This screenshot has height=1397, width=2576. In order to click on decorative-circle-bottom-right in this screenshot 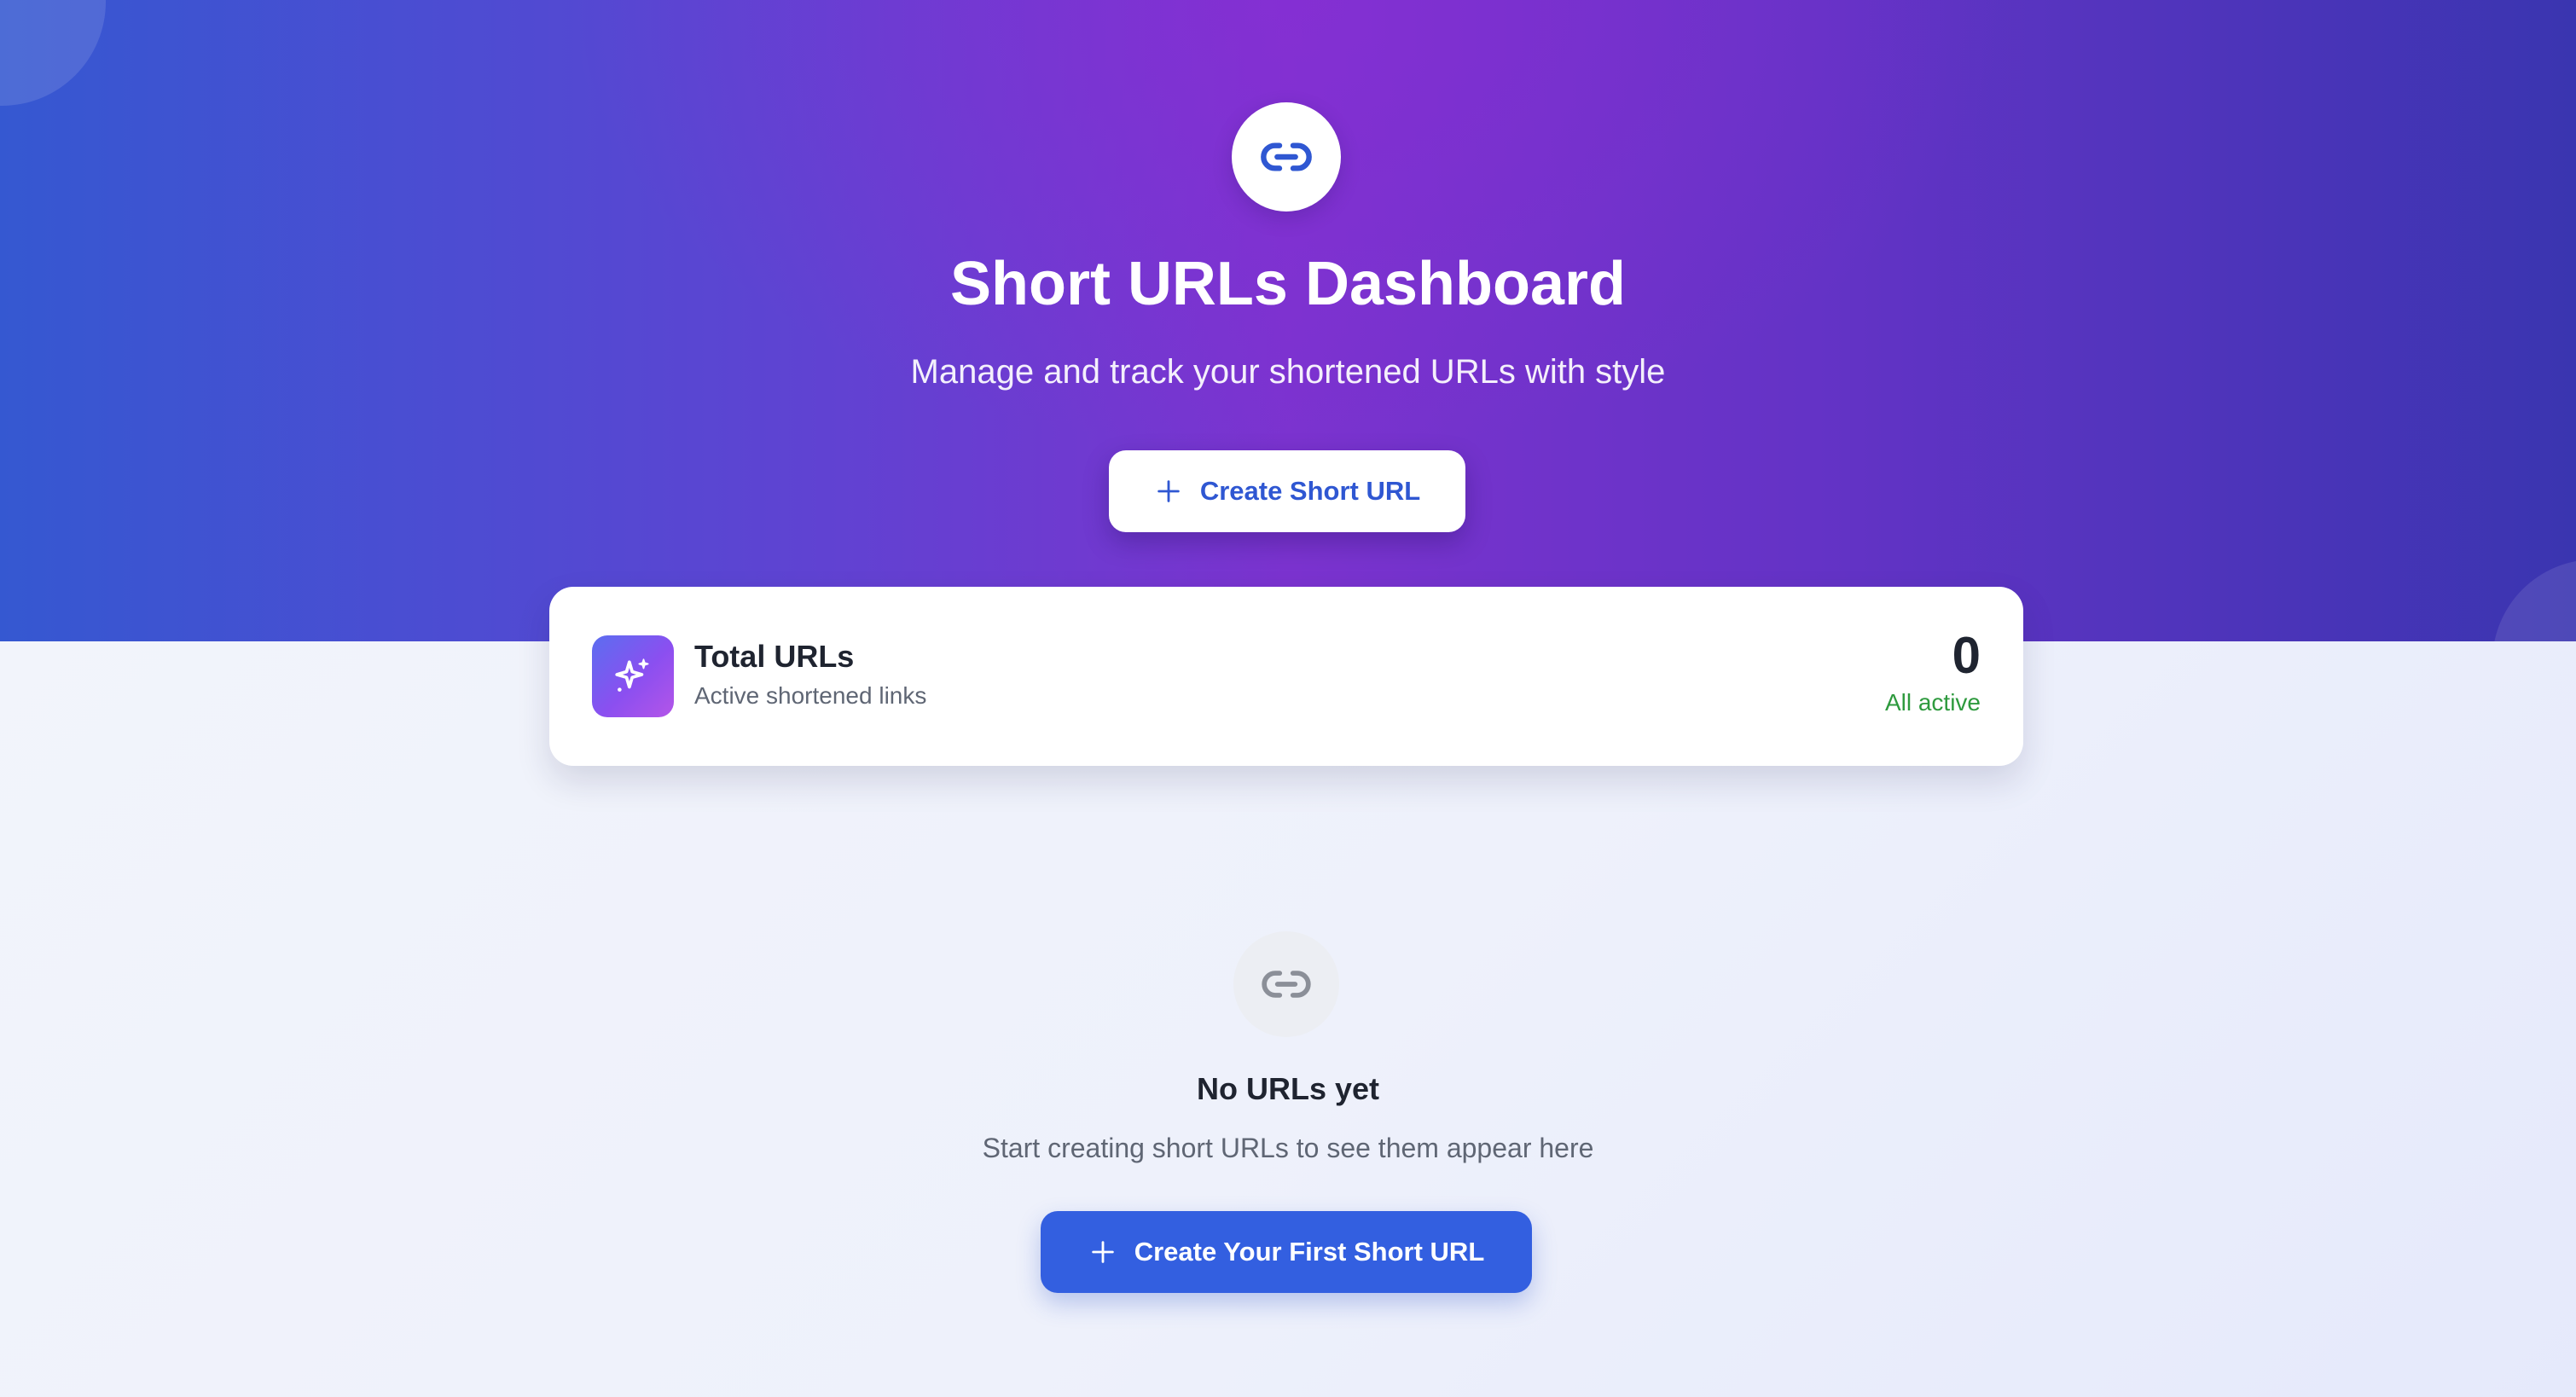, I will do `click(2534, 600)`.